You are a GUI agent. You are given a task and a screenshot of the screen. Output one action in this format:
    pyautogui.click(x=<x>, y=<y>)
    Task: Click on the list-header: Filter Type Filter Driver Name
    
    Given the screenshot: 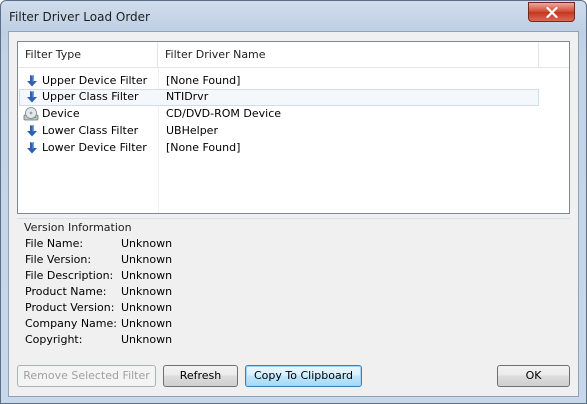 What is the action you would take?
    pyautogui.click(x=293, y=55)
    